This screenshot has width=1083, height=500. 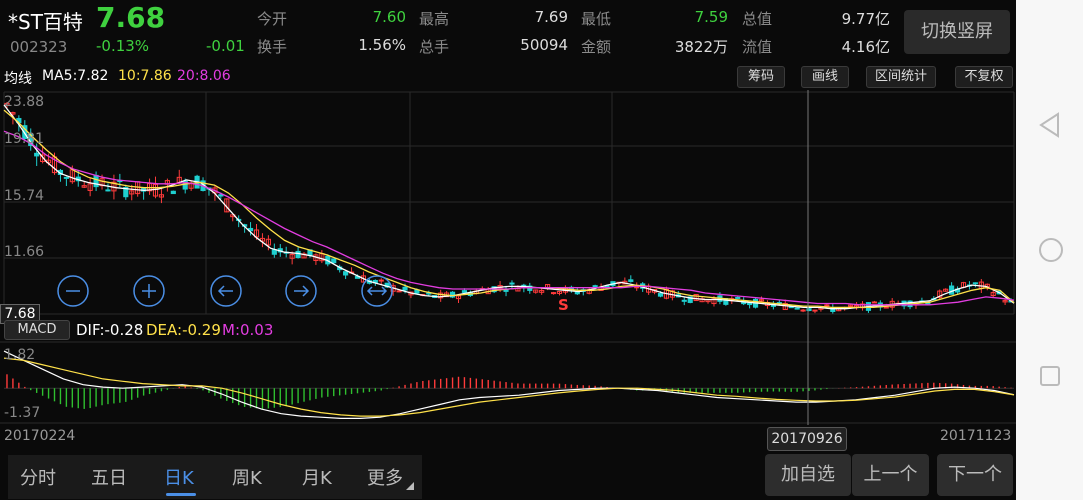 I want to click on quote-label-float-cap: 流值, so click(x=757, y=47).